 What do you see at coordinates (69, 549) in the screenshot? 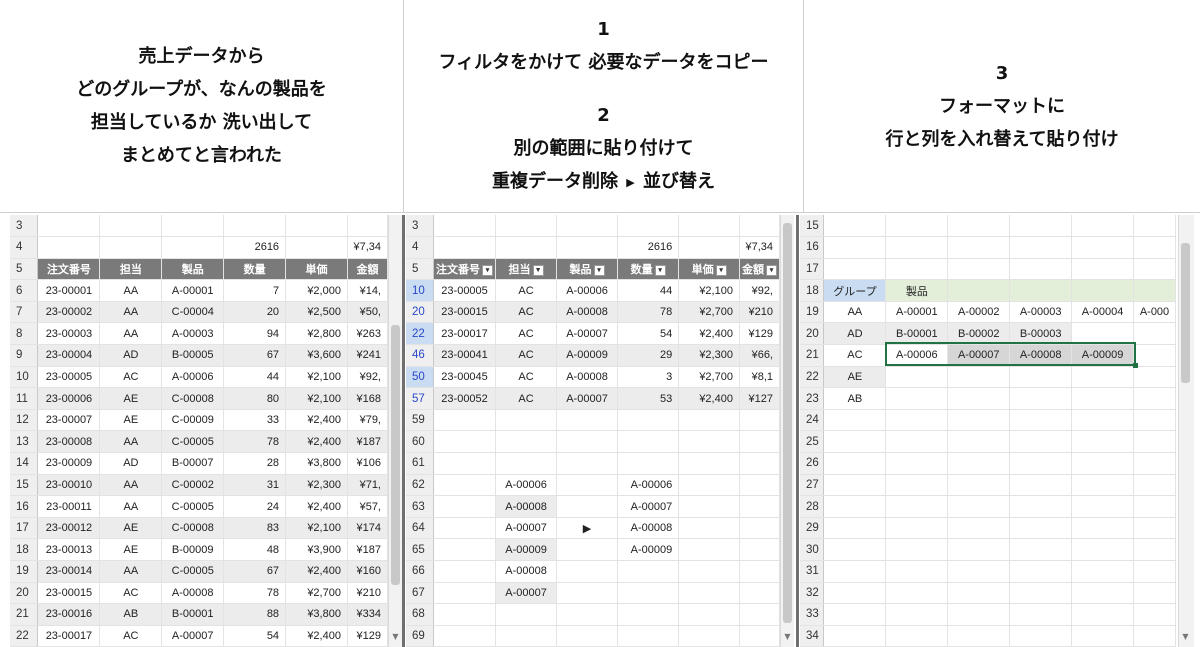
I see `cell: 23-00013` at bounding box center [69, 549].